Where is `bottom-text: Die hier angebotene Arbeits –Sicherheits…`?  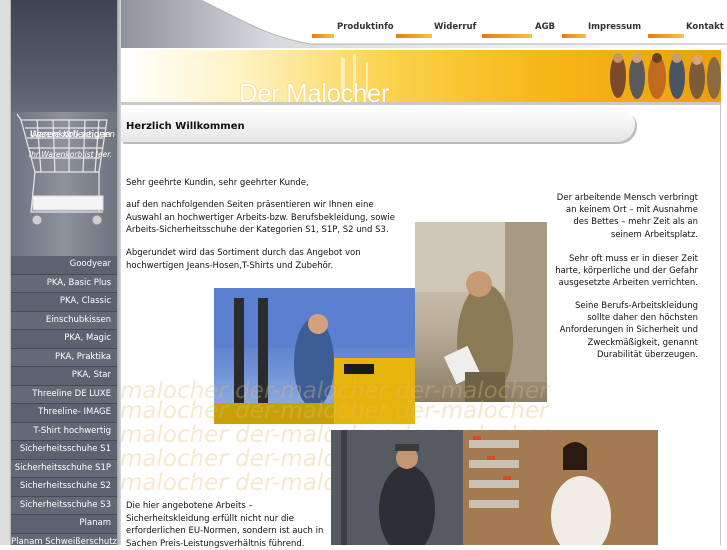 bottom-text: Die hier angebotene Arbeits –Sicherheits… is located at coordinates (225, 525).